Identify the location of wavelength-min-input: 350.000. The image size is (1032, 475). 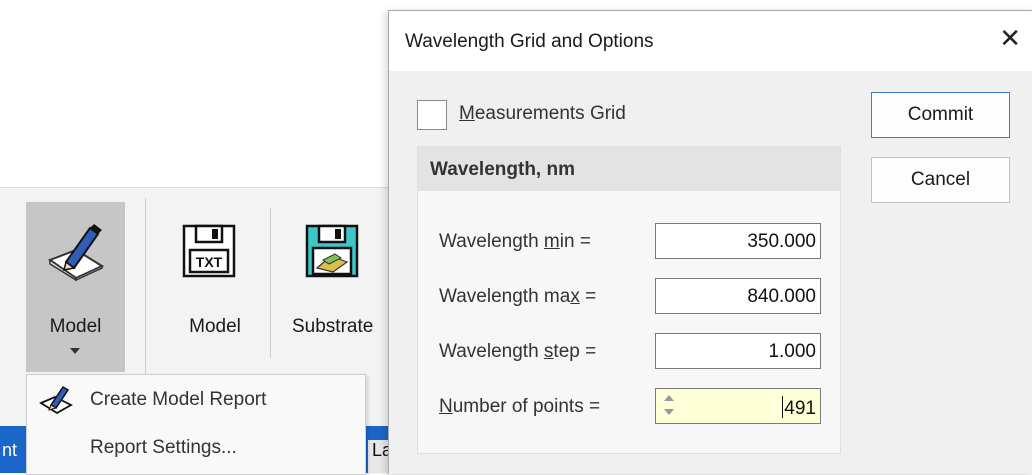
(738, 241).